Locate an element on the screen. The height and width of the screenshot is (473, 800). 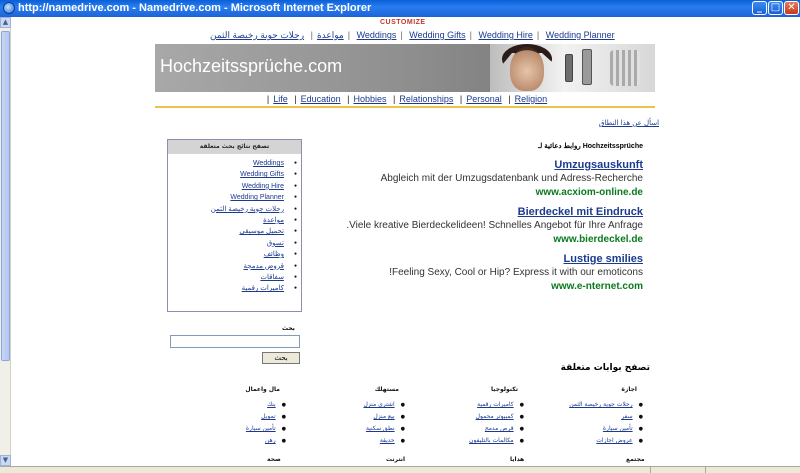
portal-link: بيع منزل is located at coordinates (383, 416).